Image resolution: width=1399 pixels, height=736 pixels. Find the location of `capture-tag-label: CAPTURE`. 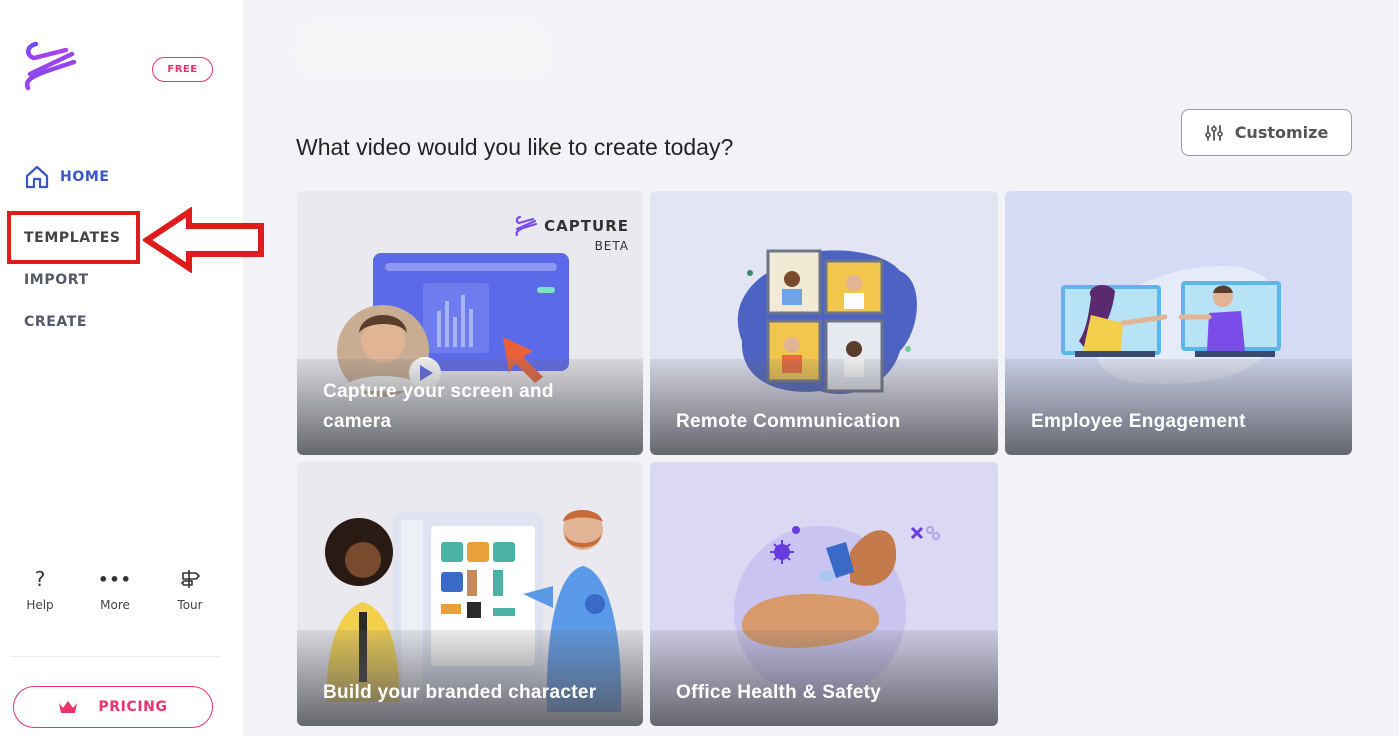

capture-tag-label: CAPTURE is located at coordinates (586, 226).